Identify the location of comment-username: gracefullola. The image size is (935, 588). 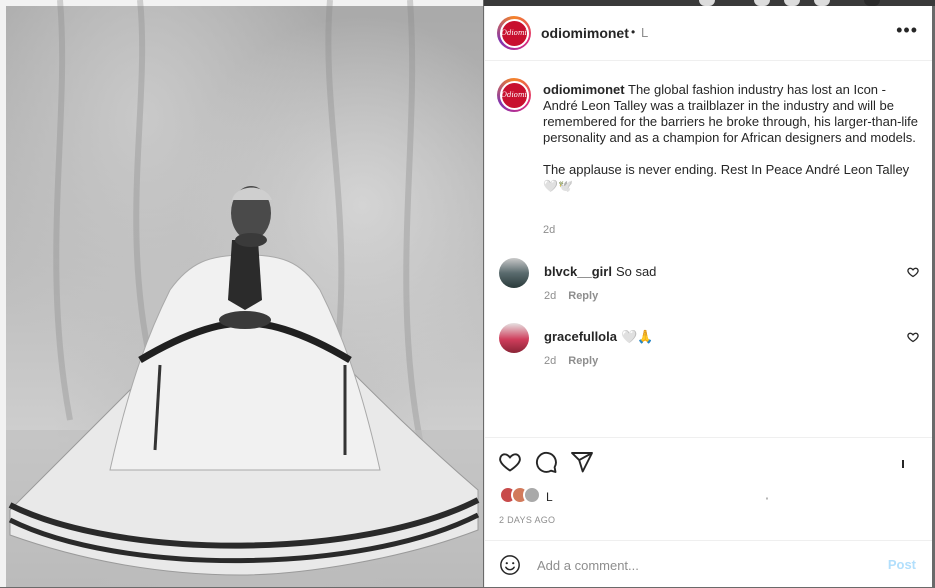
(580, 336).